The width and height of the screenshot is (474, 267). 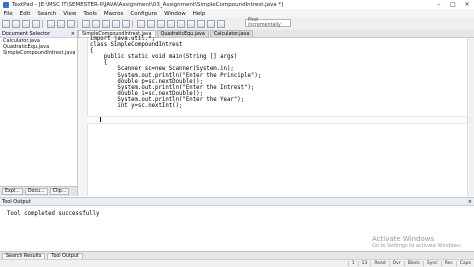 I want to click on save-icon, so click(x=26, y=24).